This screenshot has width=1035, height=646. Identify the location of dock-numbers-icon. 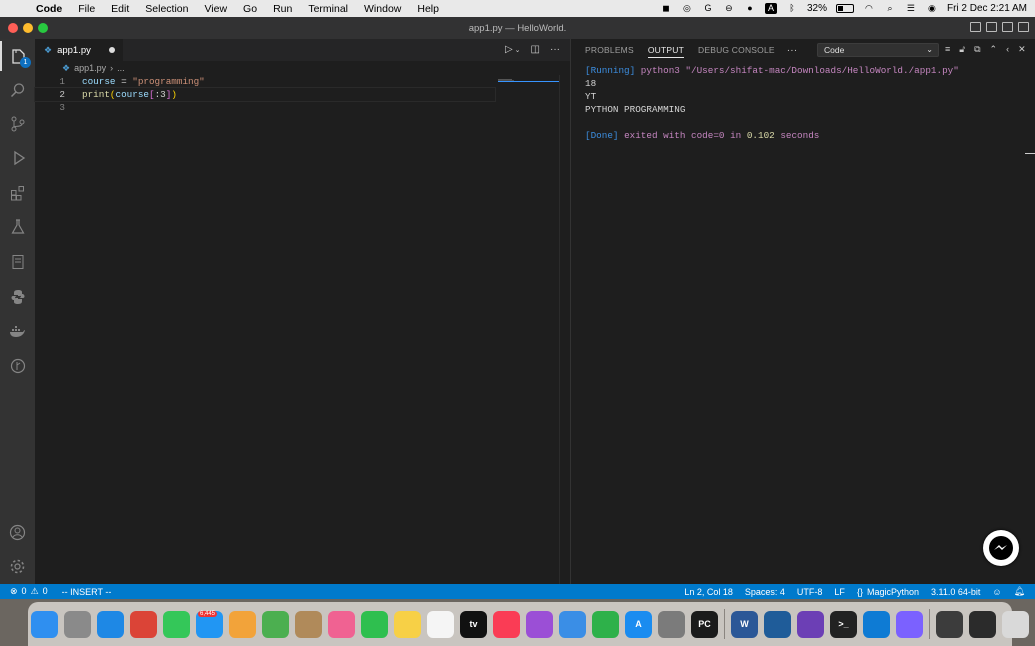
(605, 624).